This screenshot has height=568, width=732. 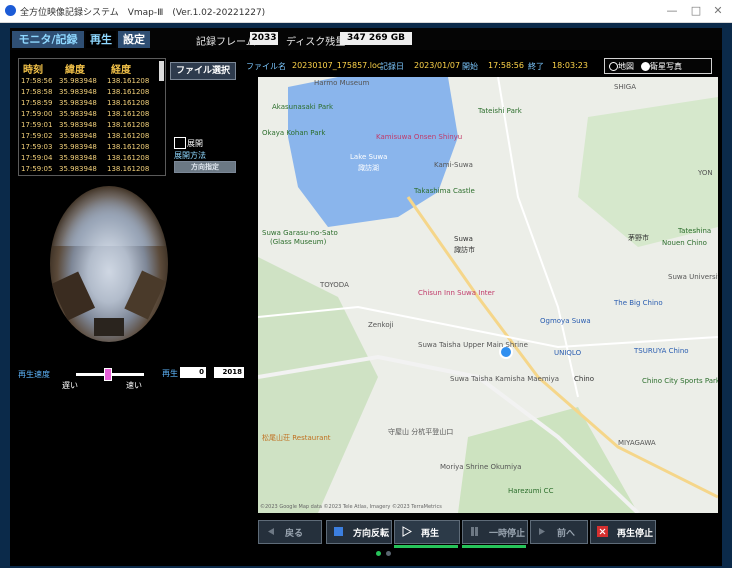 What do you see at coordinates (89, 126) in the screenshot?
I see `table-row: 17:59:01 35.983948 138.161208` at bounding box center [89, 126].